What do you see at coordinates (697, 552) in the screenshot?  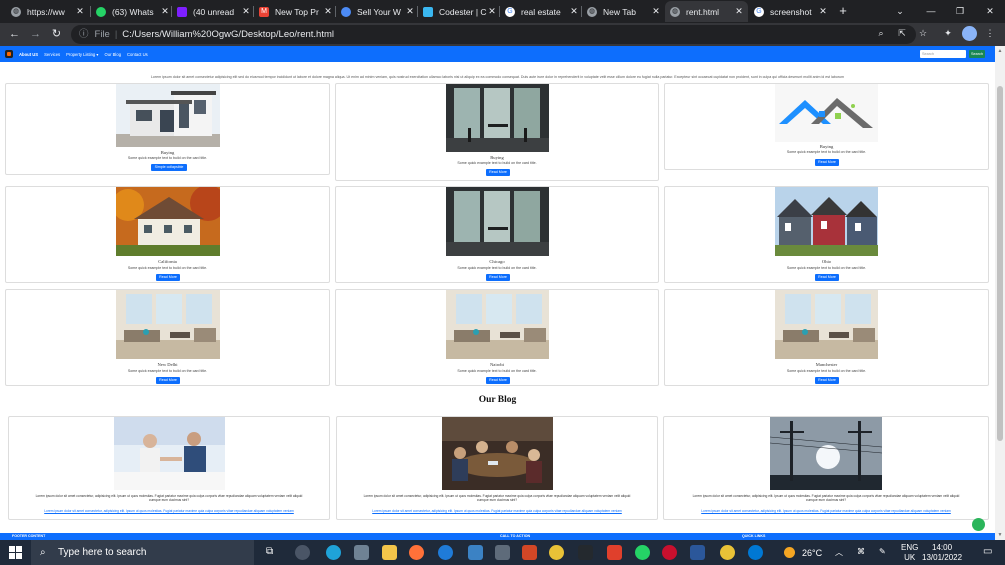 I see `word-icon` at bounding box center [697, 552].